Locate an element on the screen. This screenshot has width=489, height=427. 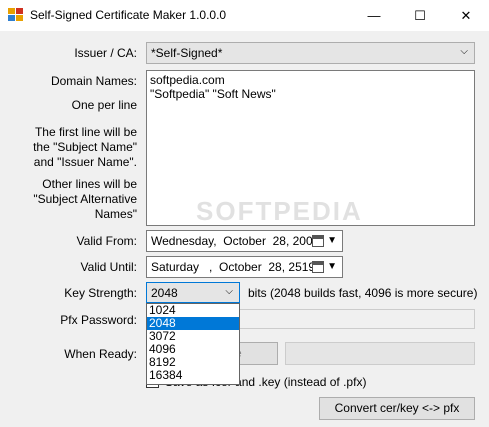
key-strength-select: 2048 ⌵ is located at coordinates (193, 292).